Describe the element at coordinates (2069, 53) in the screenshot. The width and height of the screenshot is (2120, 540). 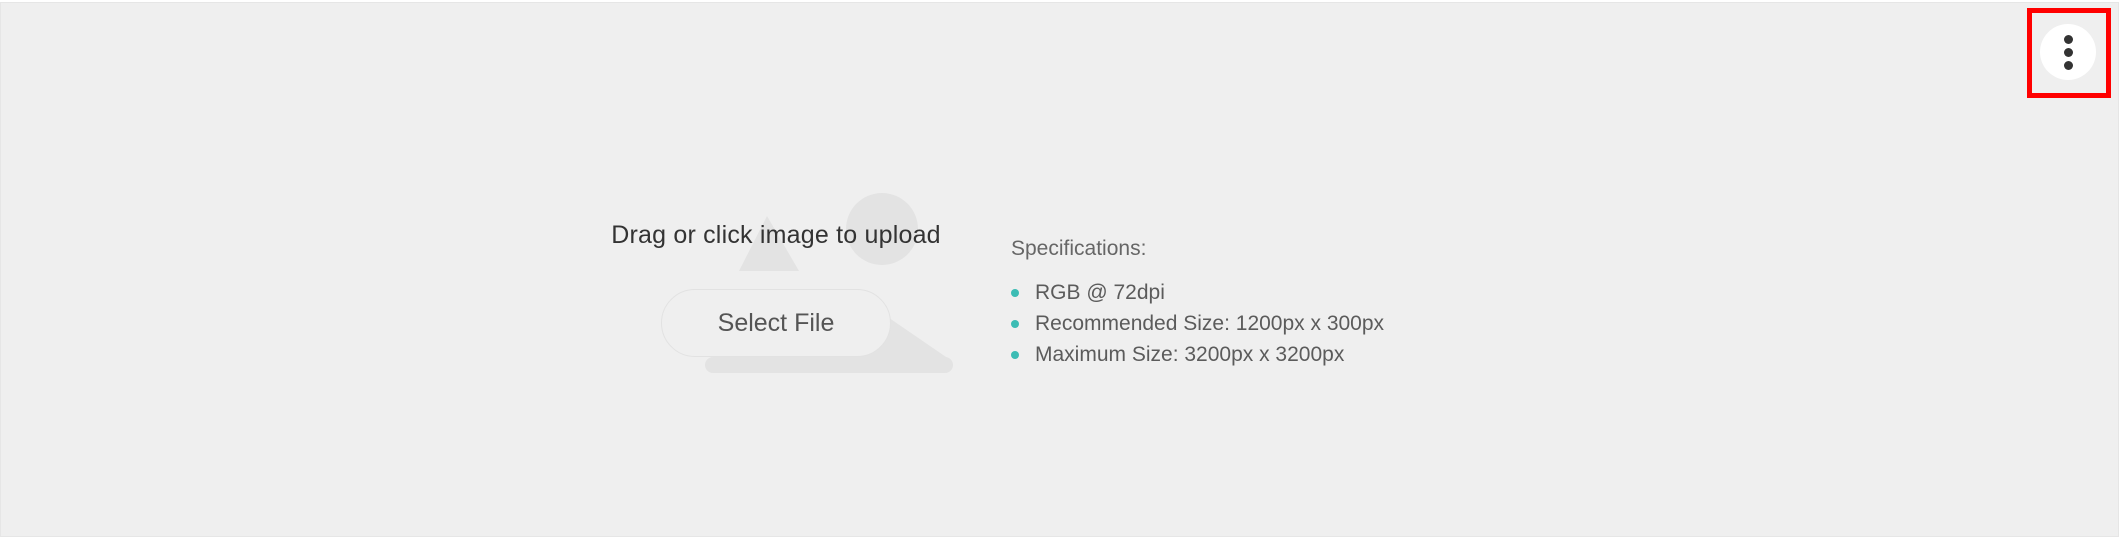
I see `highlight-box` at that location.